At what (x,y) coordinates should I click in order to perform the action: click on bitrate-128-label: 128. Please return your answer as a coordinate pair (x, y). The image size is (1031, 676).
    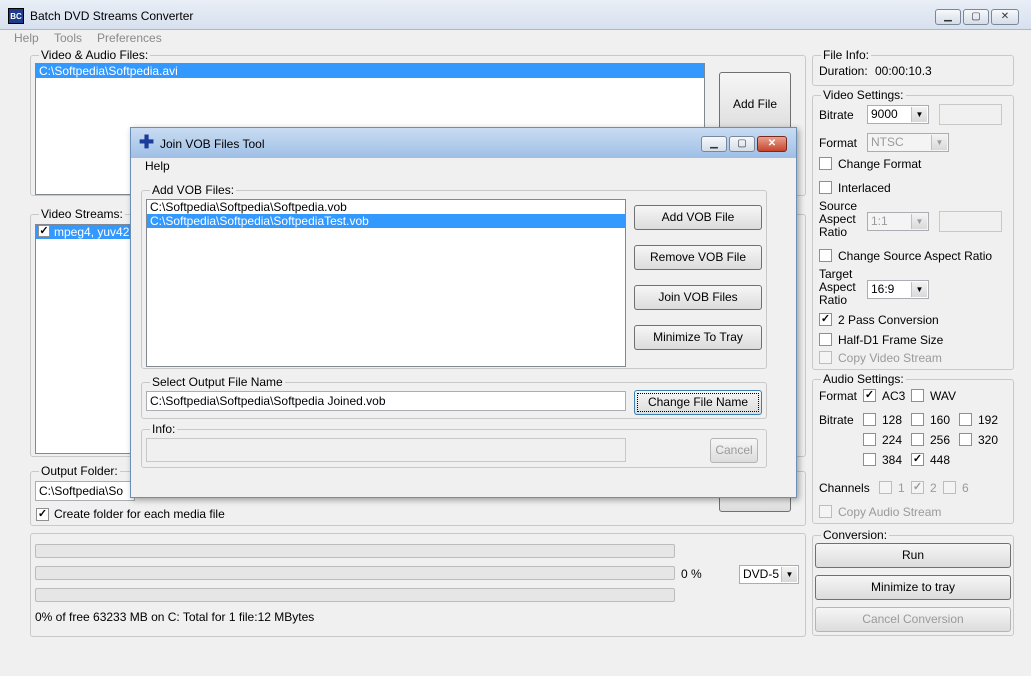
    Looking at the image, I should click on (892, 420).